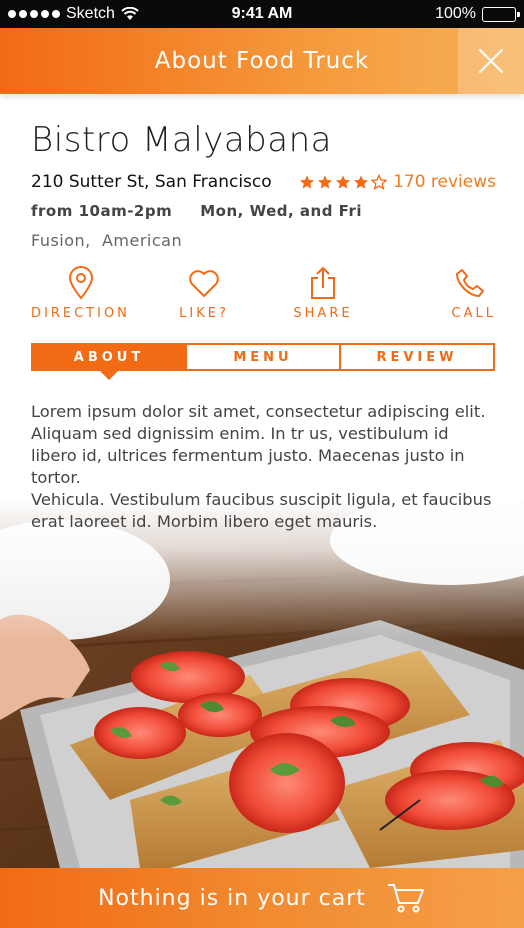  What do you see at coordinates (181, 140) in the screenshot?
I see `truck-name: Bistro Malyabana` at bounding box center [181, 140].